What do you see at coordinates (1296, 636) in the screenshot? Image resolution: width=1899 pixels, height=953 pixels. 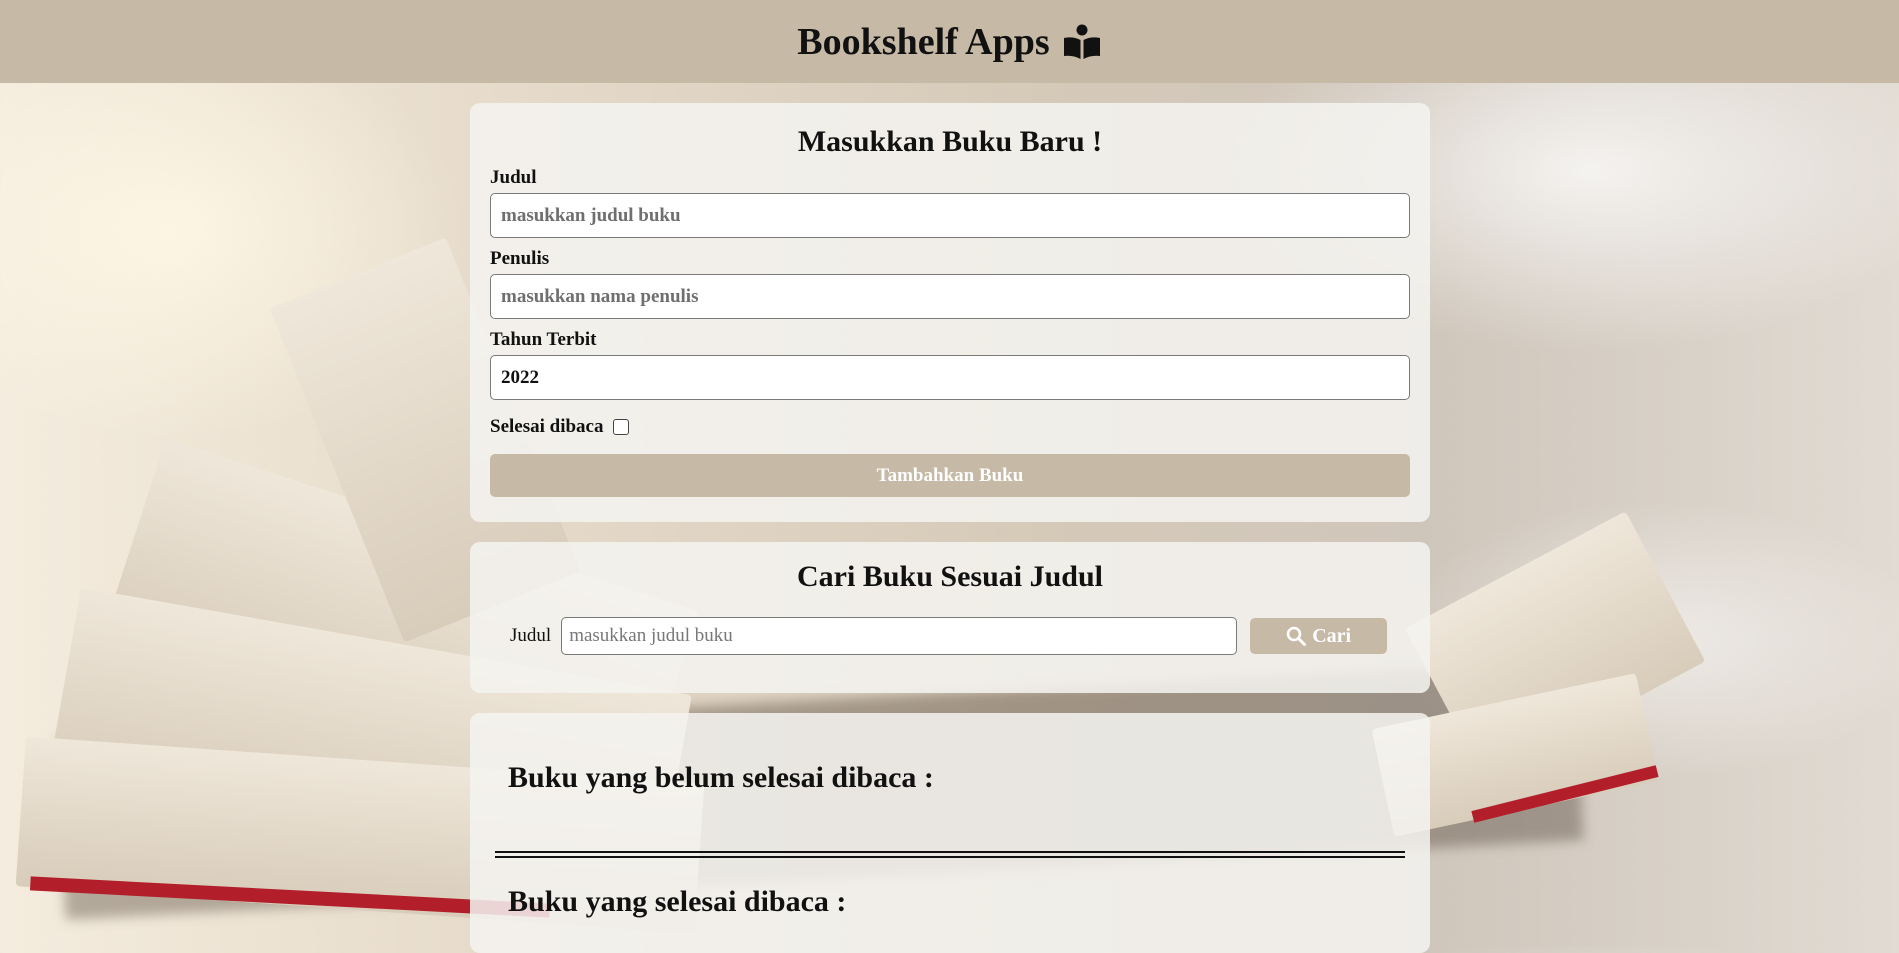 I see `search-icon` at bounding box center [1296, 636].